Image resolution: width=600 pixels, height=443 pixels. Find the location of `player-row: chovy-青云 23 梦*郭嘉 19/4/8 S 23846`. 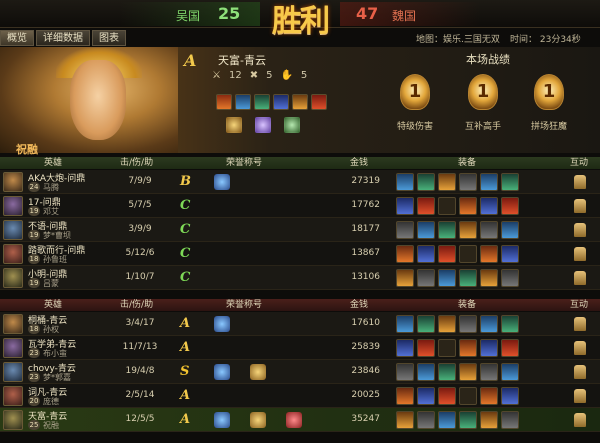

player-row: chovy-青云 23 梦*郭嘉 19/4/8 S 23846 is located at coordinates (300, 372).